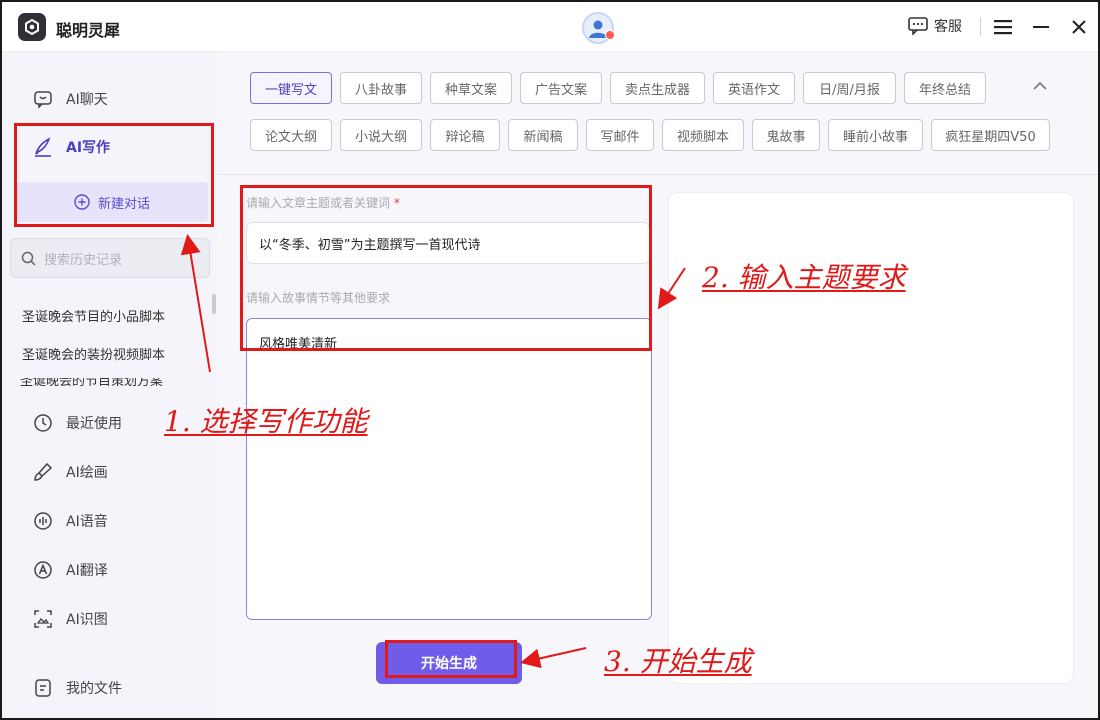  Describe the element at coordinates (87, 522) in the screenshot. I see `sidebar-item-label: AI语音` at that location.